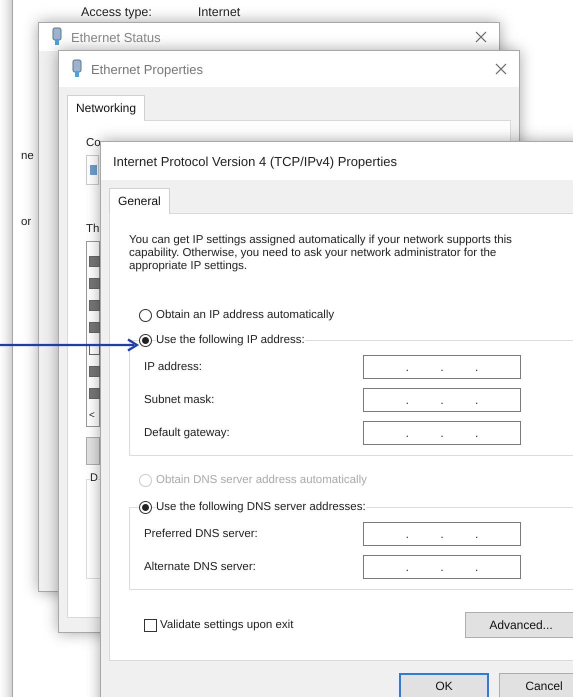  Describe the element at coordinates (261, 507) in the screenshot. I see `radio-label: Use the following DNS server addresses:` at that location.